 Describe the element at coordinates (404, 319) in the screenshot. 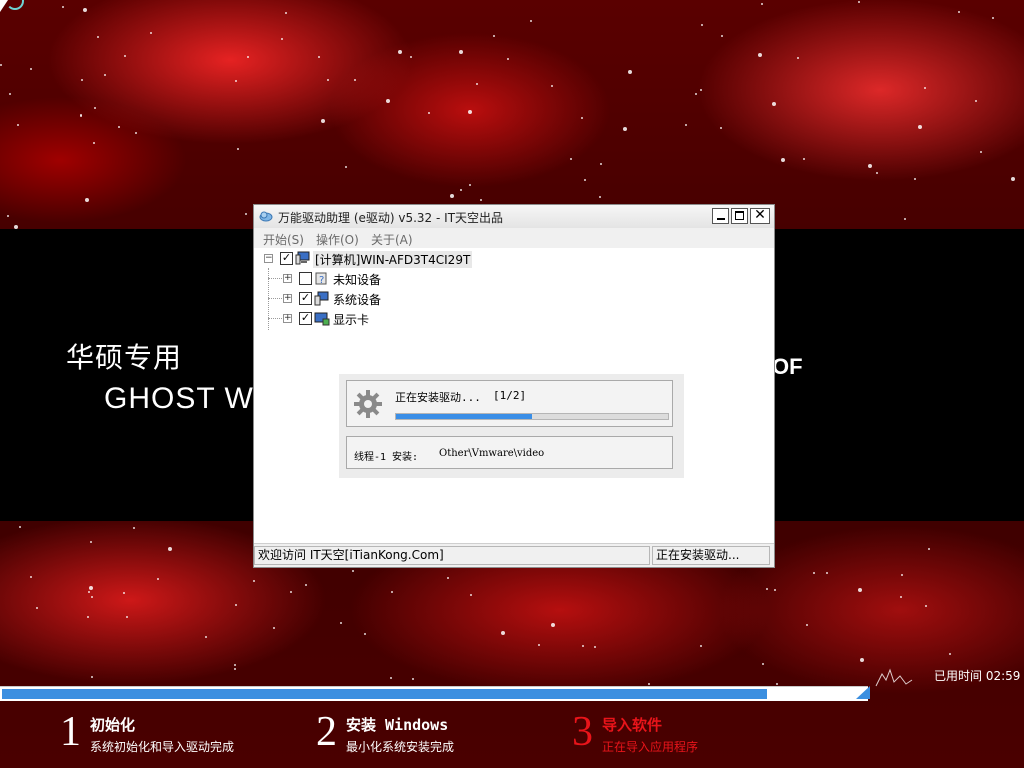

I see `tree-node-display-adapter: + ✓ 显示卡` at that location.